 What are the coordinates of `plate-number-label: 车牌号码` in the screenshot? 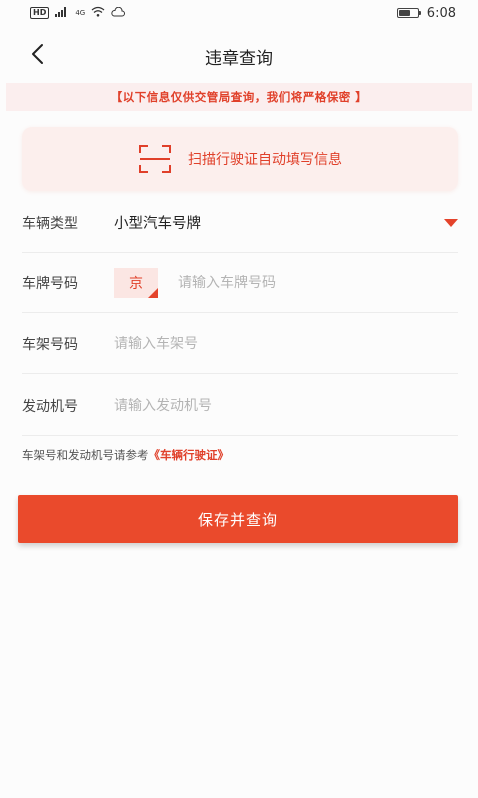 It's located at (50, 283).